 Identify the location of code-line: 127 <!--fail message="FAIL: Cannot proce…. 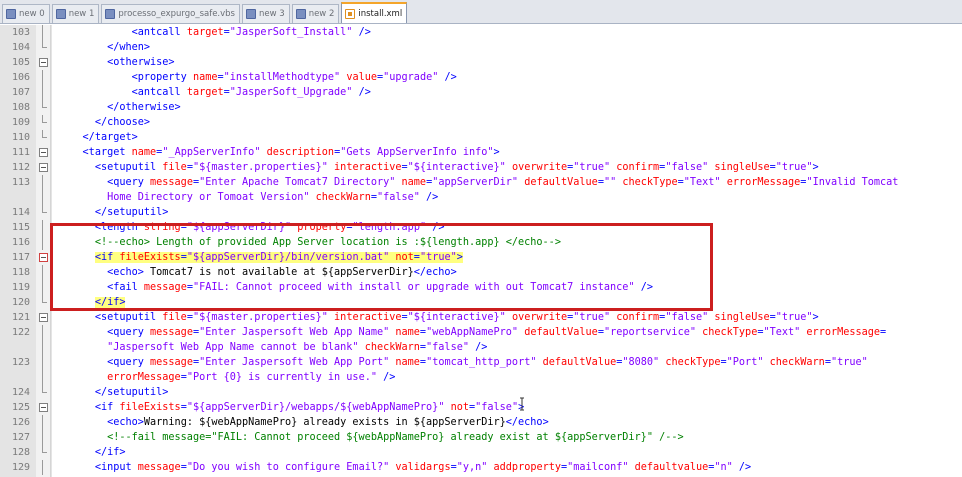
(481, 437).